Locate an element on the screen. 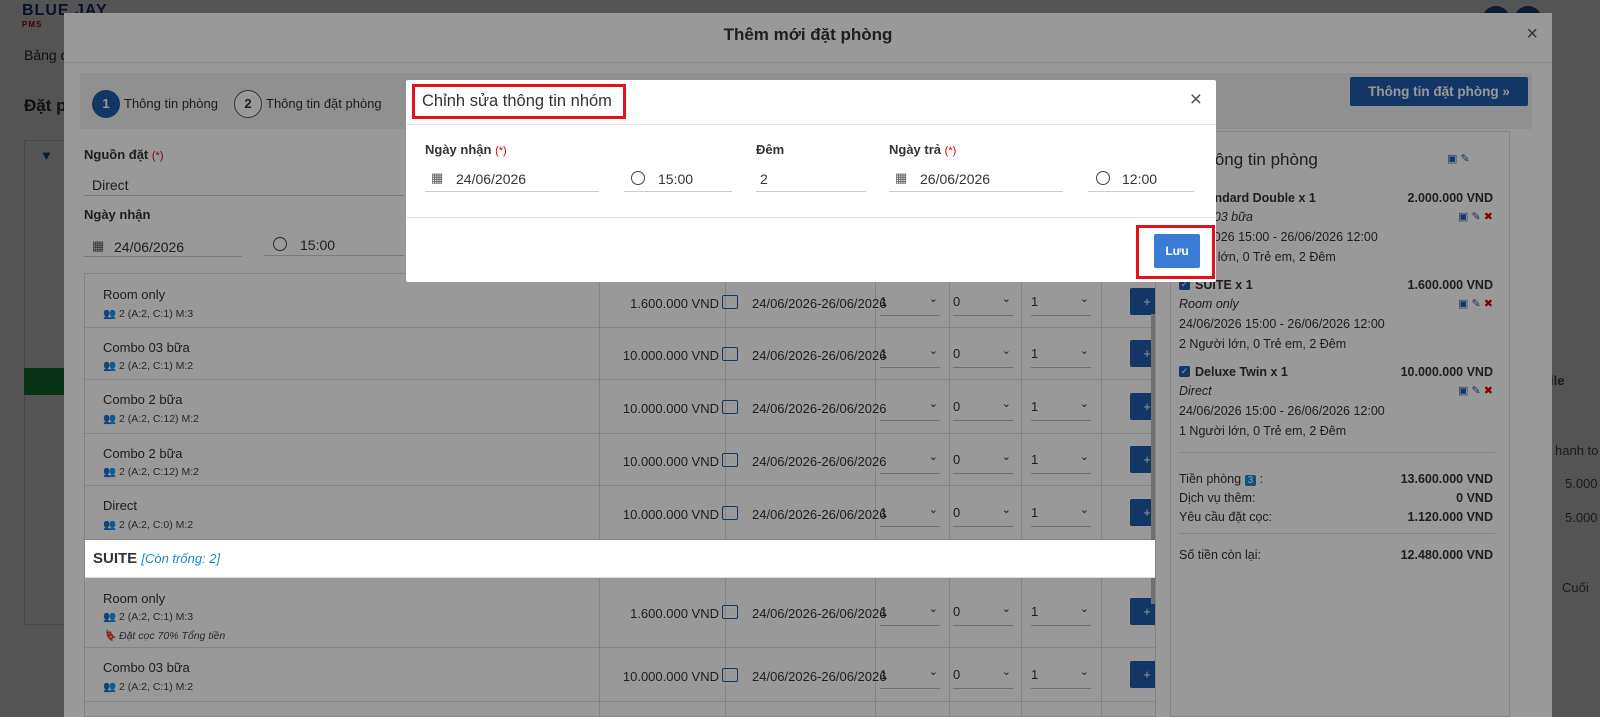 This screenshot has height=717, width=1600. nights-label: Đêm is located at coordinates (770, 149).